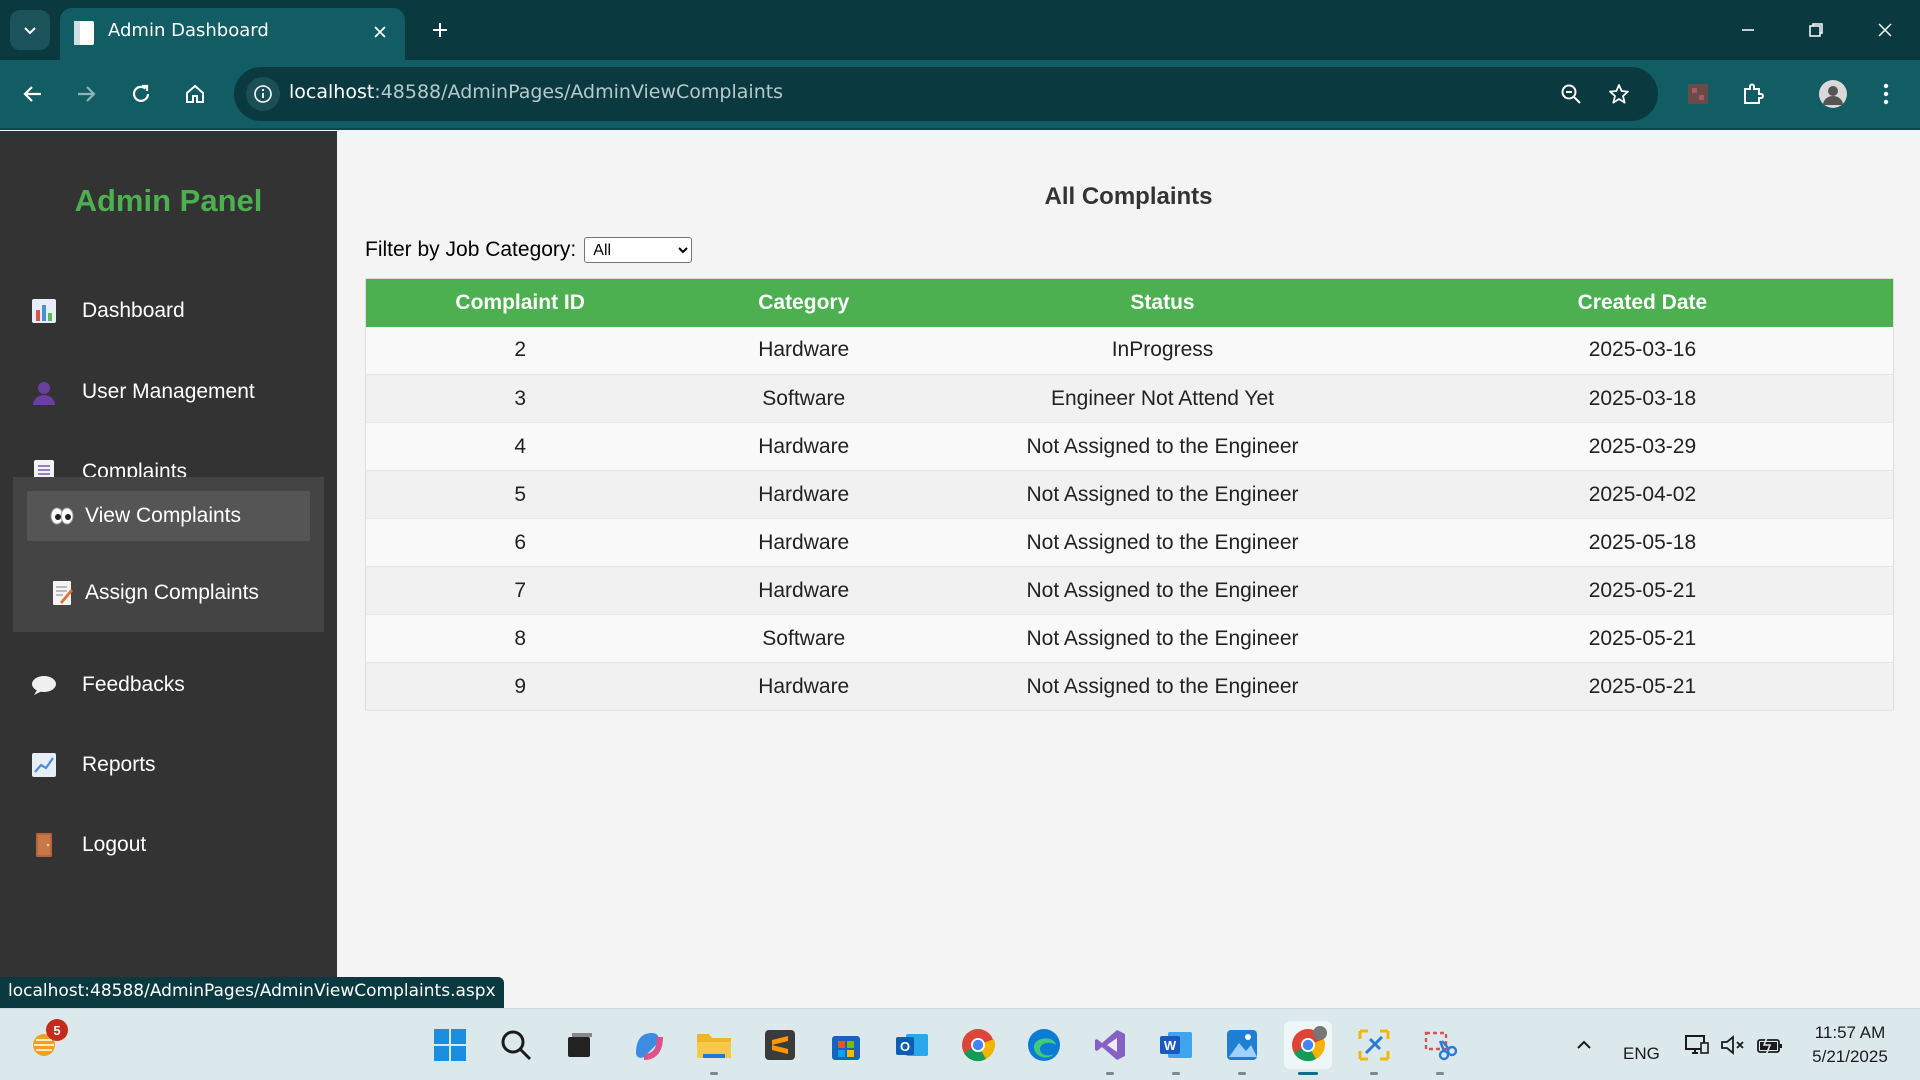 The height and width of the screenshot is (1080, 1920). What do you see at coordinates (1374, 1045) in the screenshot?
I see `snip-sketch-icon` at bounding box center [1374, 1045].